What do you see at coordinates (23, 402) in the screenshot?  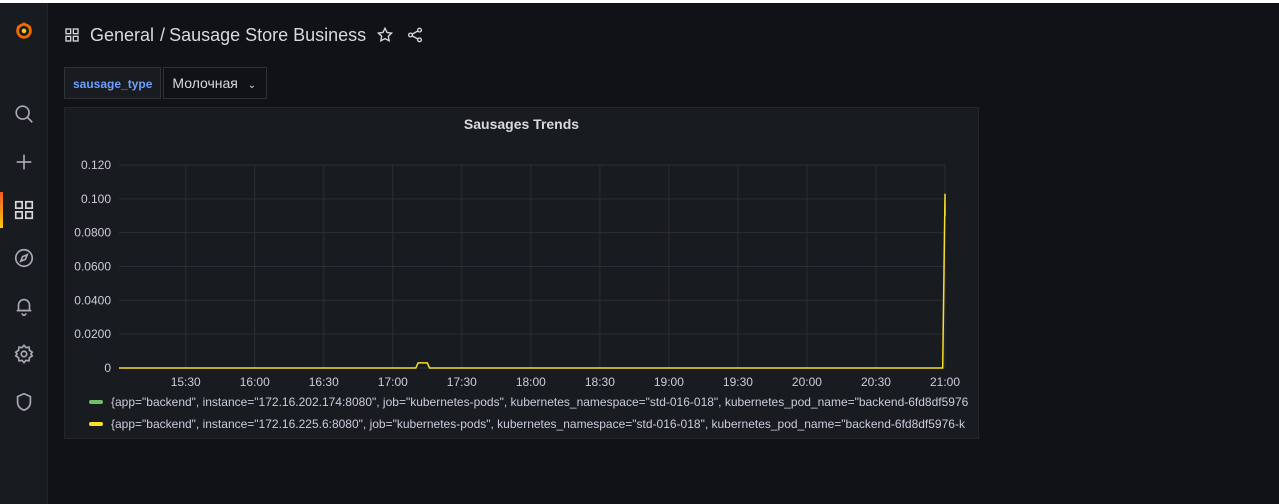 I see `server-admin-shield-icon` at bounding box center [23, 402].